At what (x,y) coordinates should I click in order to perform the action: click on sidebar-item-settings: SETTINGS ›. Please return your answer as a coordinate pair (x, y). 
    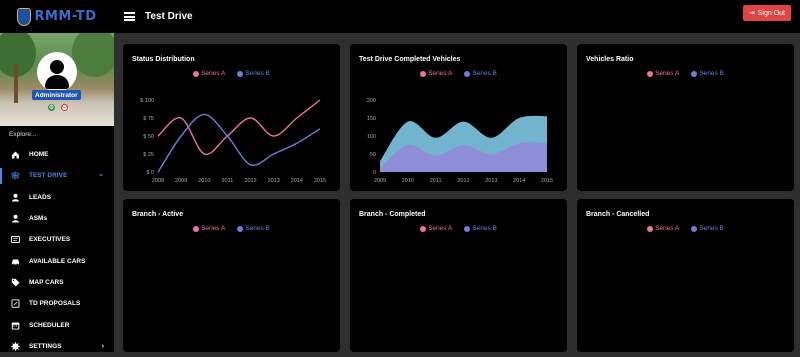
    Looking at the image, I should click on (57, 346).